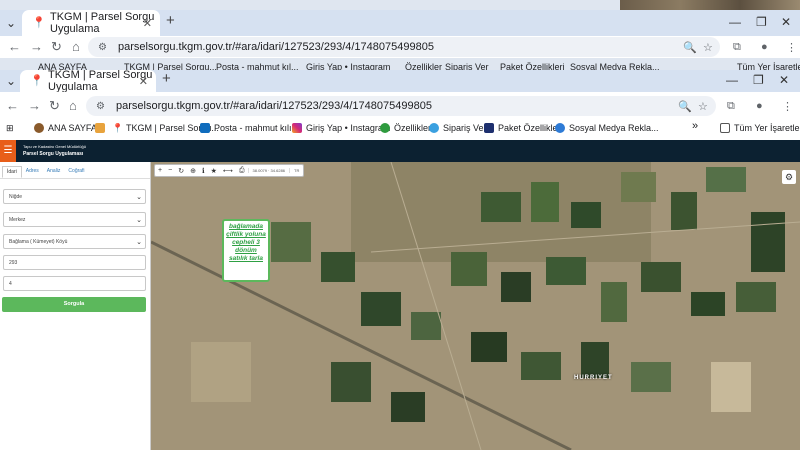 The height and width of the screenshot is (450, 800). What do you see at coordinates (170, 170) in the screenshot?
I see `zoom-out-icon: −` at bounding box center [170, 170].